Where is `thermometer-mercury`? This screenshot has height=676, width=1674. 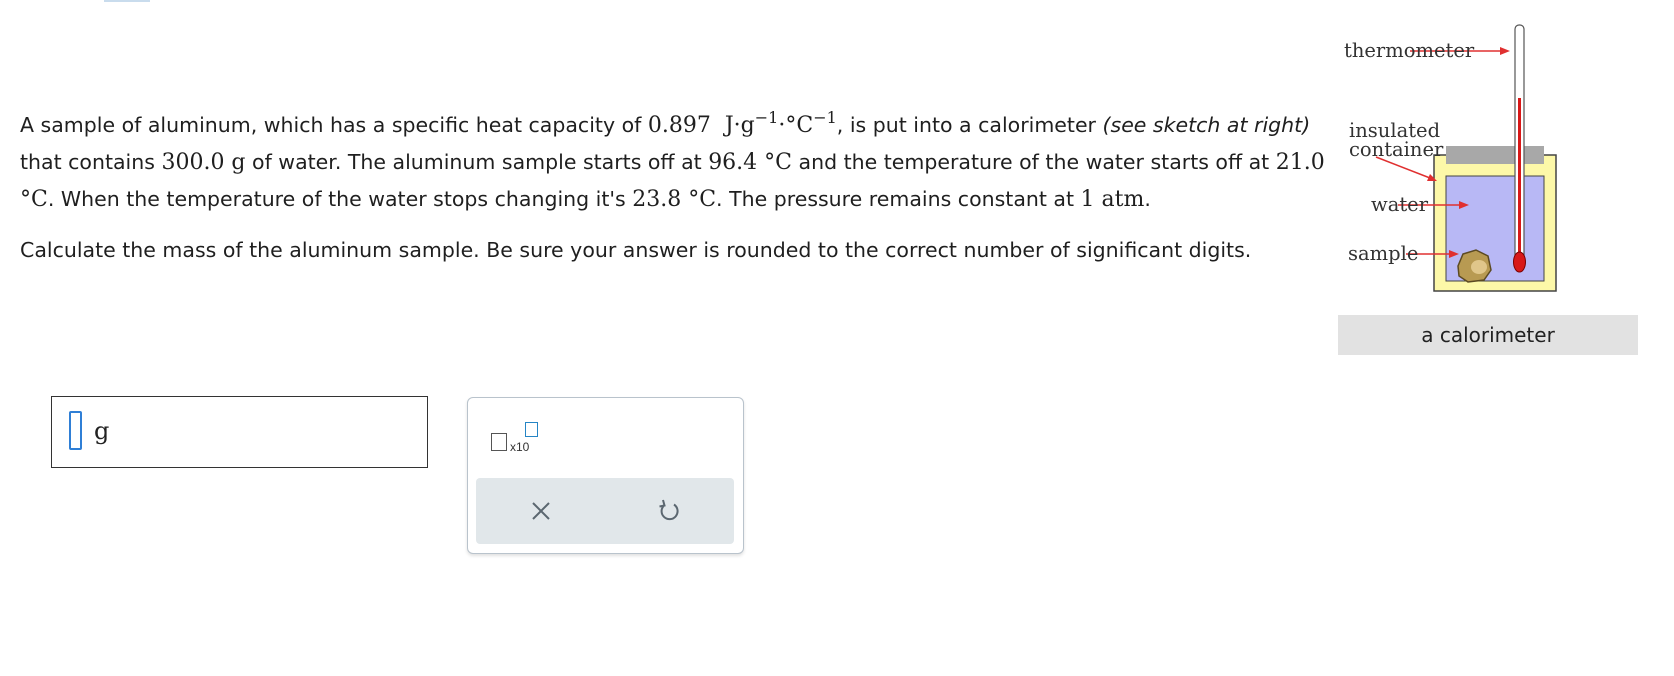 thermometer-mercury is located at coordinates (1519, 178).